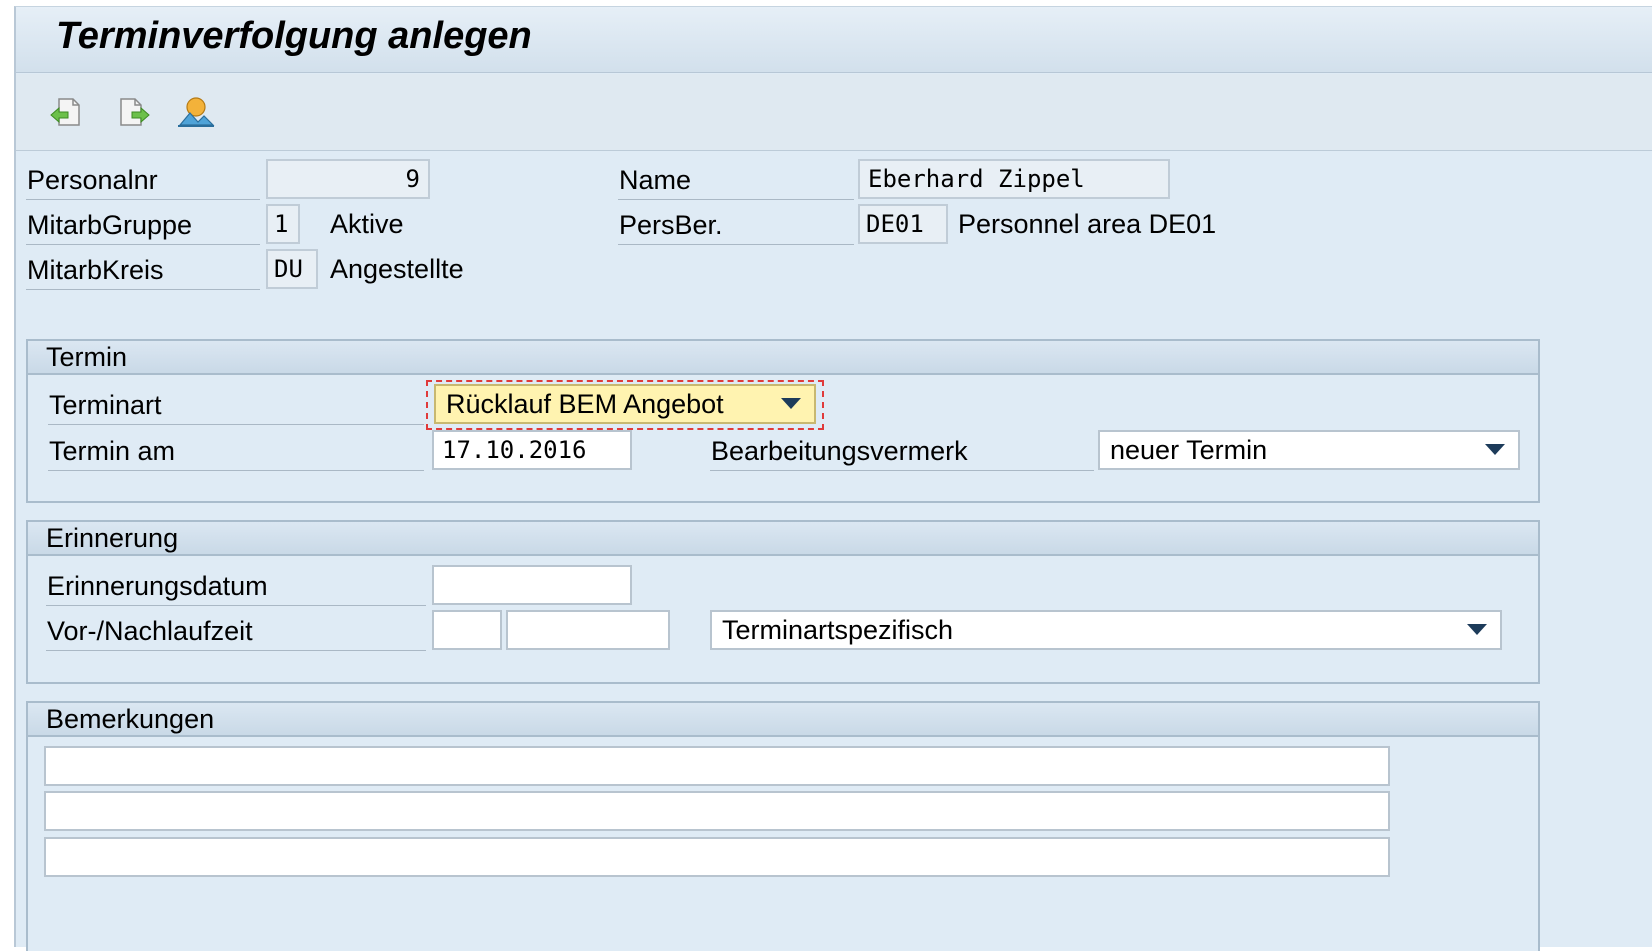 The image size is (1652, 951). What do you see at coordinates (236, 631) in the screenshot?
I see `vor-nachlaufzeit-label: Vor-/Nachlaufzeit` at bounding box center [236, 631].